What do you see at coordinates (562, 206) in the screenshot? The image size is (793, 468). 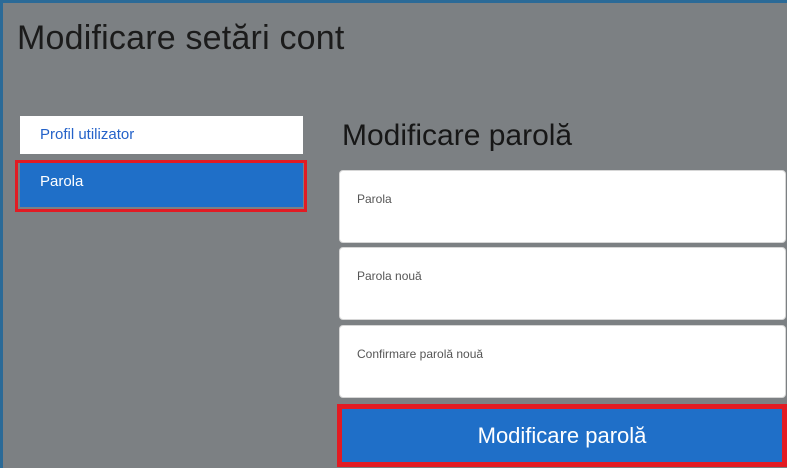 I see `current-password-field: Parola` at bounding box center [562, 206].